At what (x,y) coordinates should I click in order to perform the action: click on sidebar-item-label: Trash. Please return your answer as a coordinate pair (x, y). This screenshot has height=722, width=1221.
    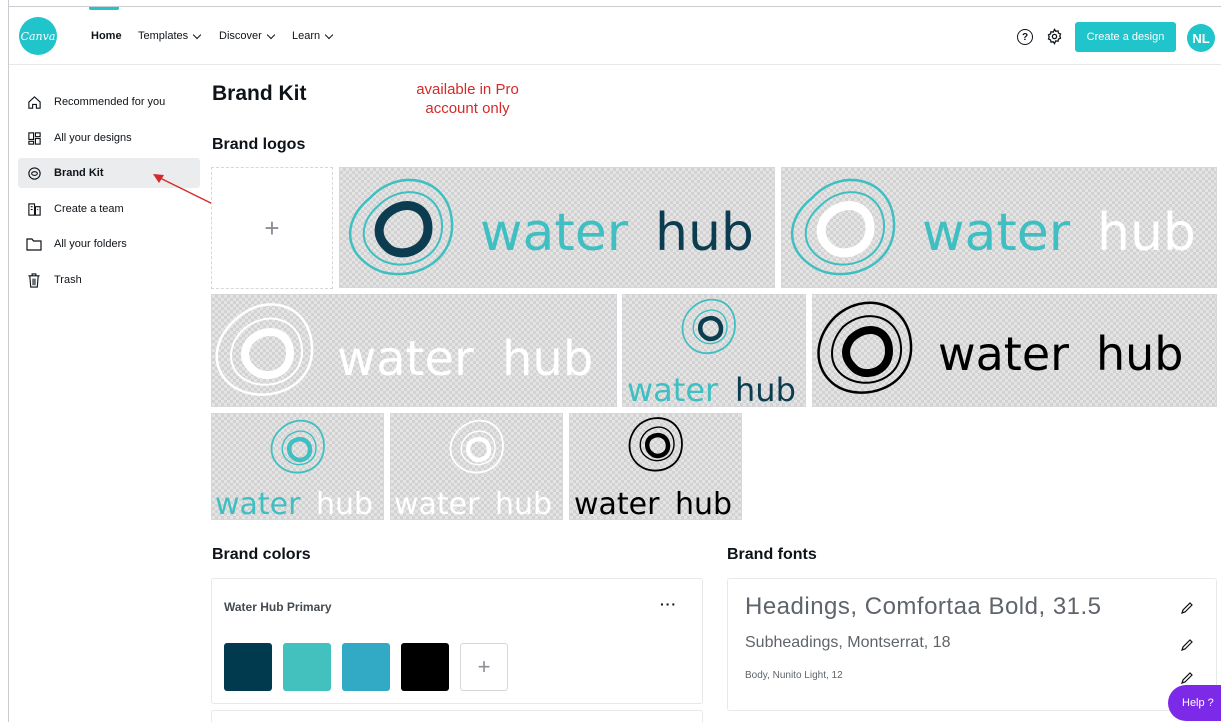
    Looking at the image, I should click on (68, 280).